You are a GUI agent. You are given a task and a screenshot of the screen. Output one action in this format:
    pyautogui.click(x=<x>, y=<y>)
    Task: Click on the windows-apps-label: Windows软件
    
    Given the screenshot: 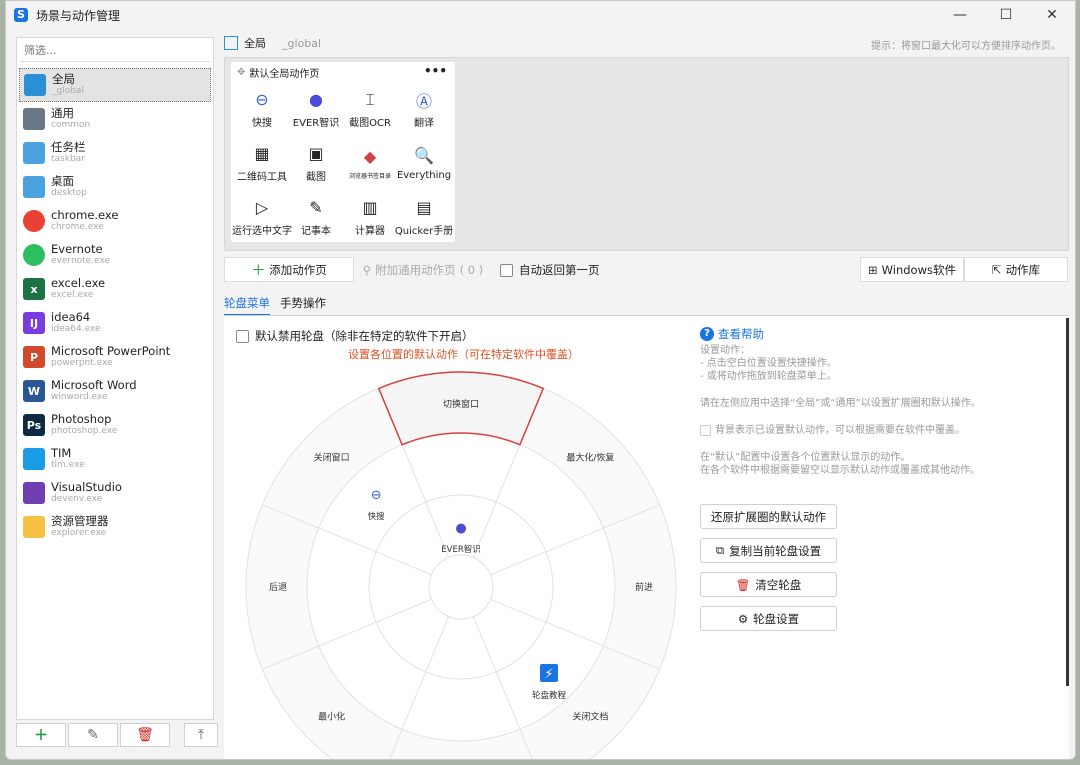 What is the action you would take?
    pyautogui.click(x=918, y=269)
    